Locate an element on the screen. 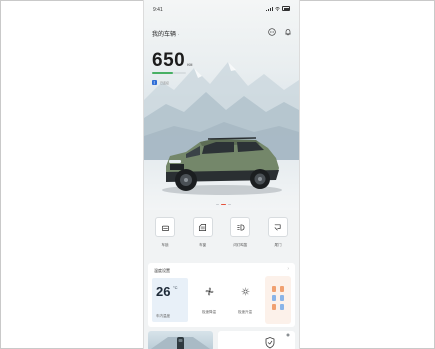  temperature-unit: °C is located at coordinates (175, 287).